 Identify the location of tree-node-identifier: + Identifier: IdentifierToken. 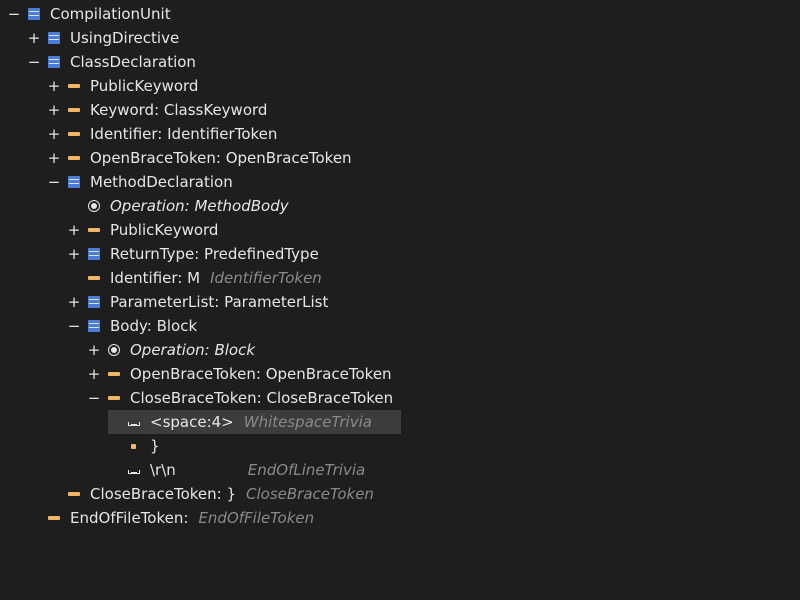
(163, 134).